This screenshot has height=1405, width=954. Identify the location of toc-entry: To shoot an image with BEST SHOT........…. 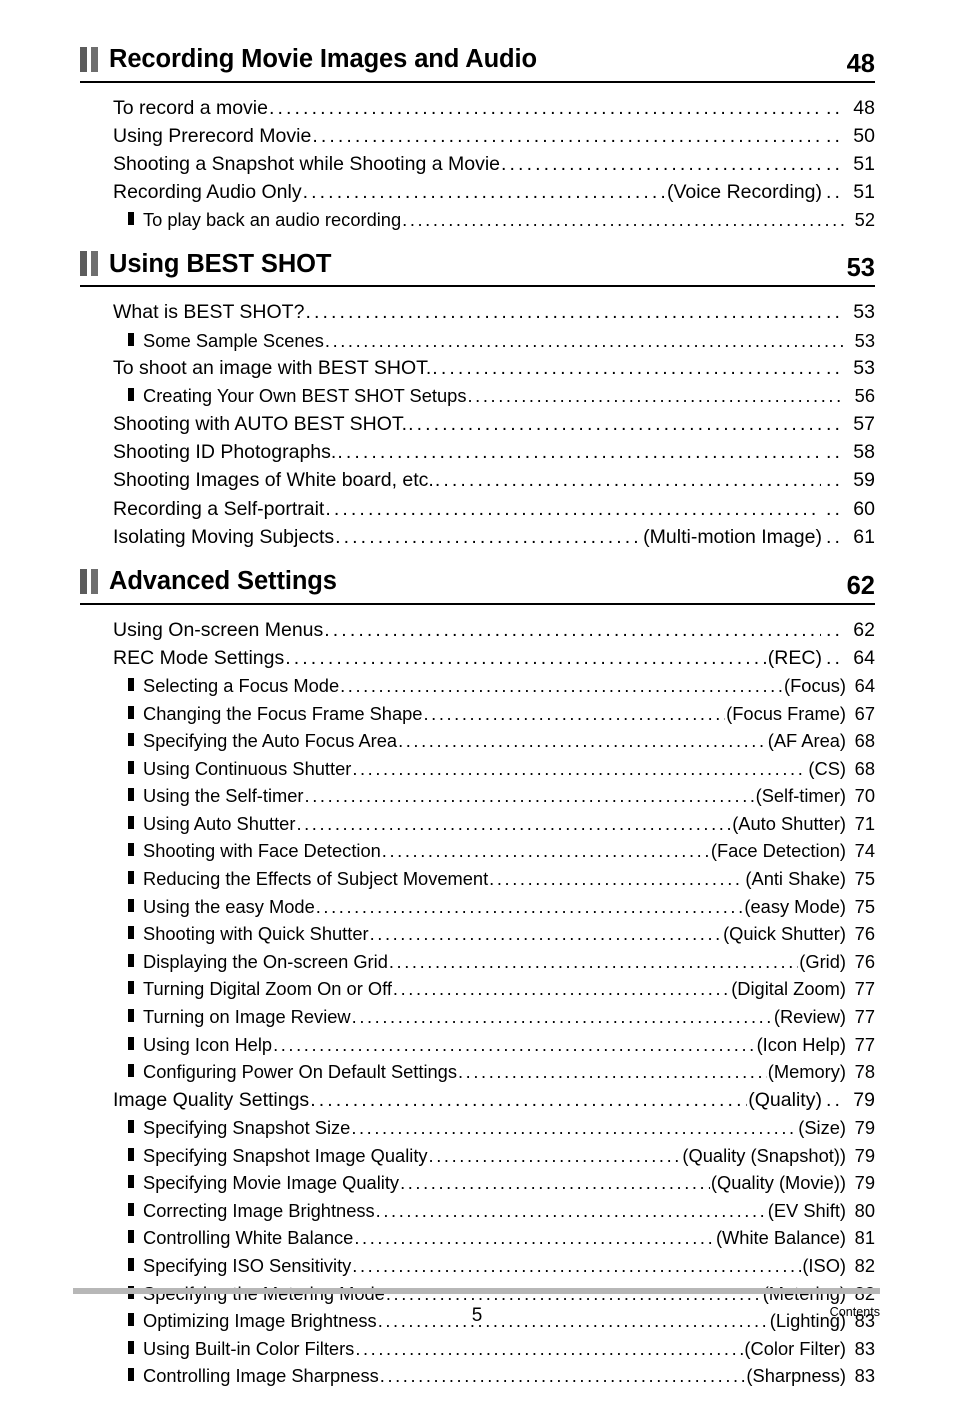
(477, 368).